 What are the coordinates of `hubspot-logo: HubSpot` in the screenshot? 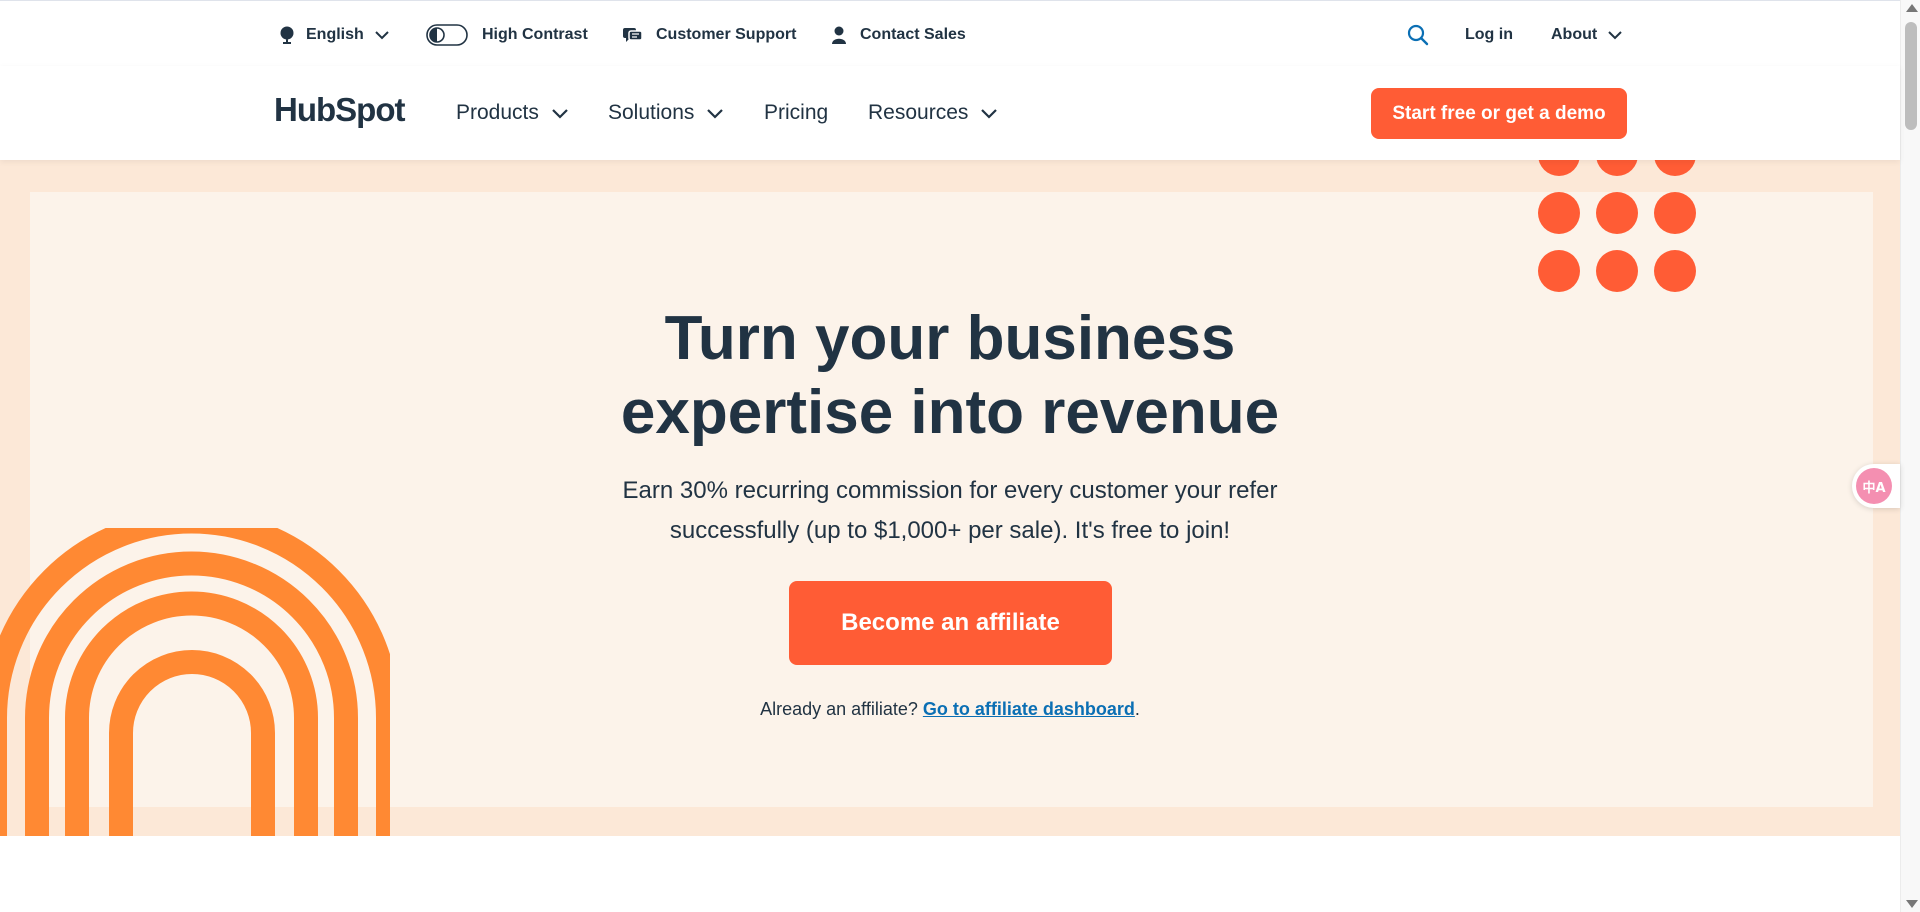 It's located at (339, 110).